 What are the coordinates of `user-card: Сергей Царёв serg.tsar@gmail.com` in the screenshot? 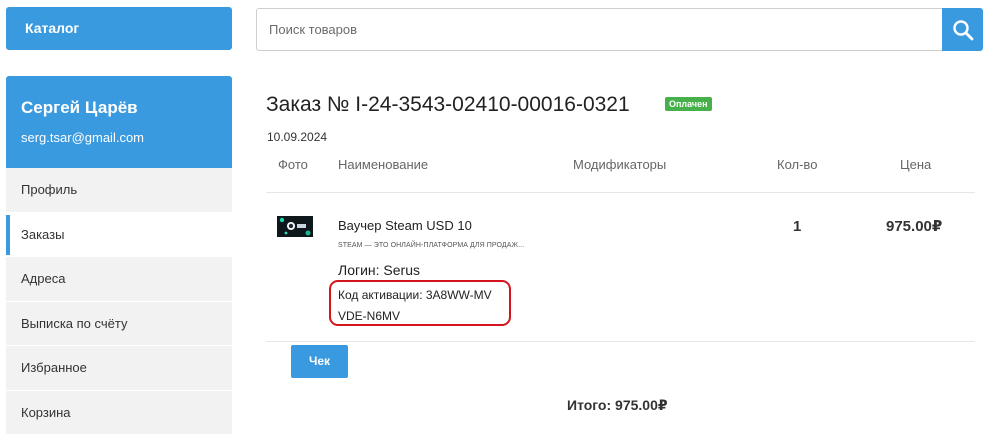 It's located at (119, 122).